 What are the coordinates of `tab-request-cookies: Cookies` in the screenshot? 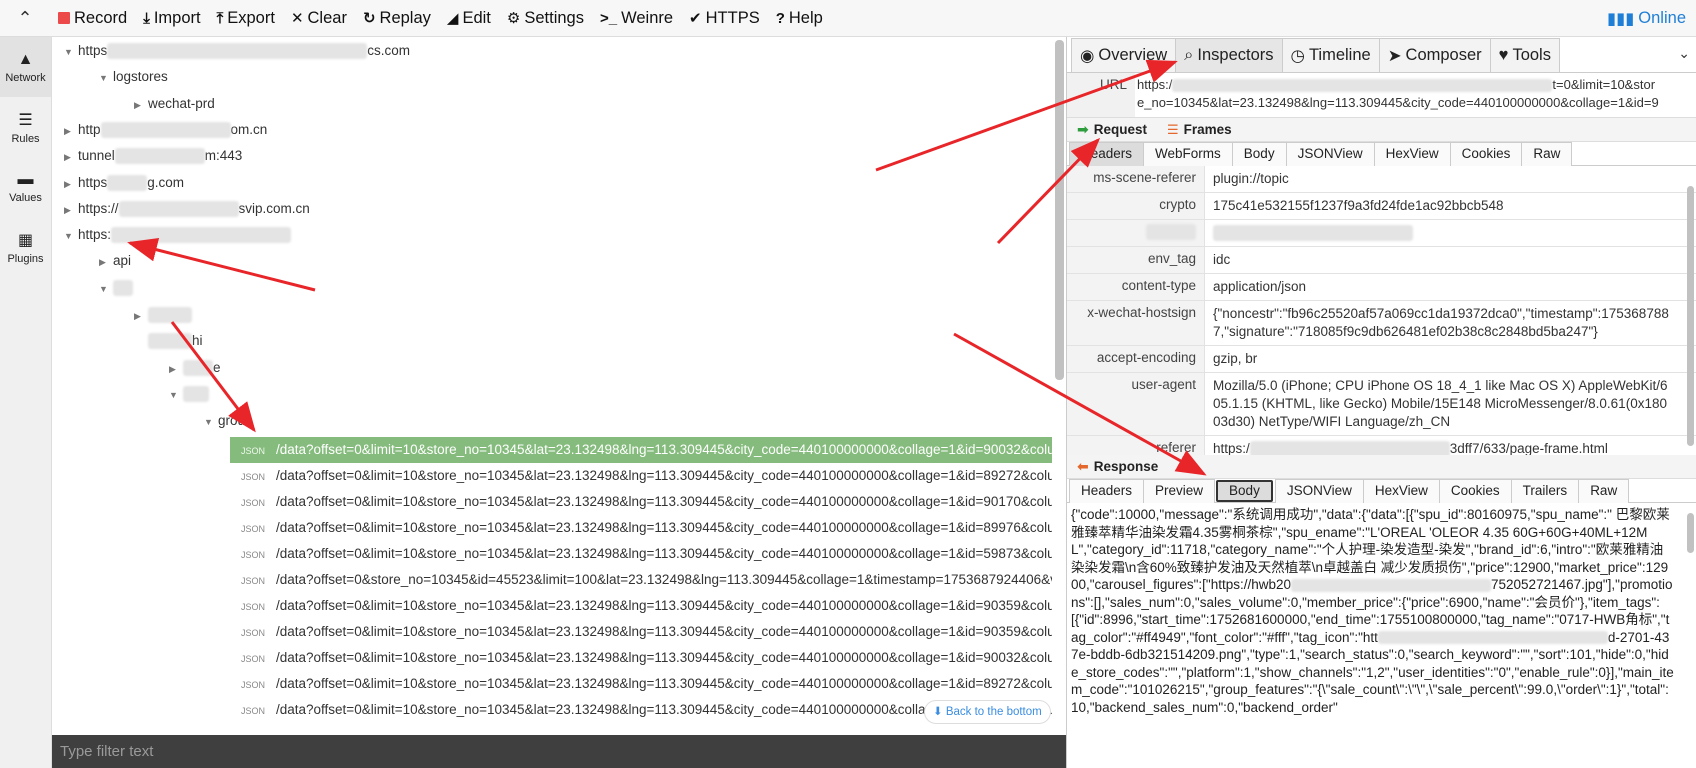 It's located at (1486, 153).